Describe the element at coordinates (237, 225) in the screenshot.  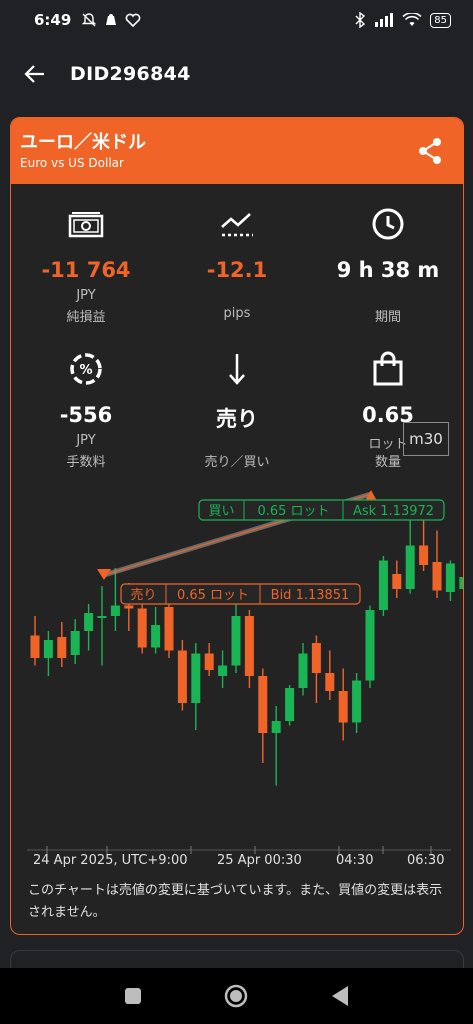
I see `trend-icon` at that location.